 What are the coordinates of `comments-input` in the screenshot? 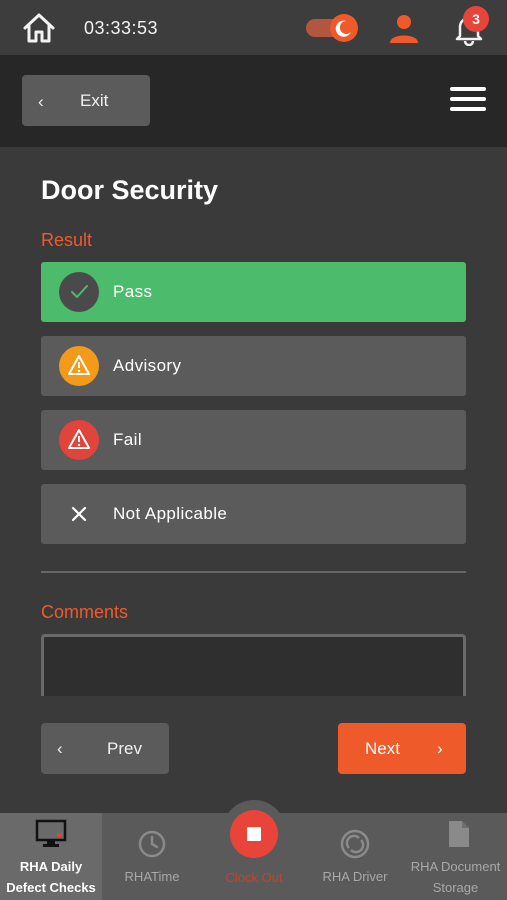 It's located at (253, 665).